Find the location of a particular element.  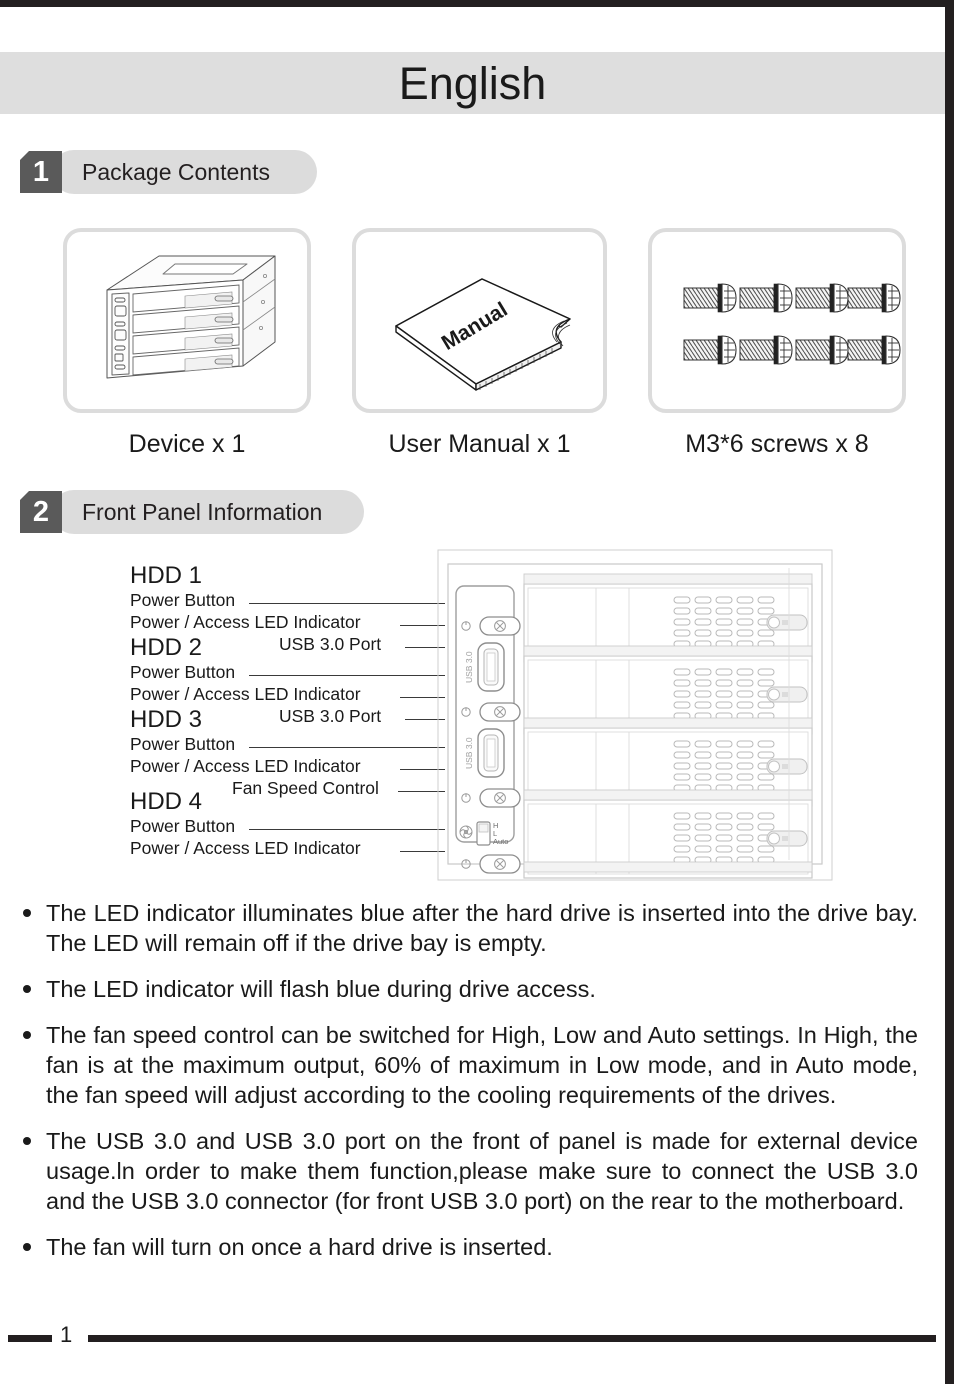

fan-switch-position-auto: Auto is located at coordinates (500, 841).